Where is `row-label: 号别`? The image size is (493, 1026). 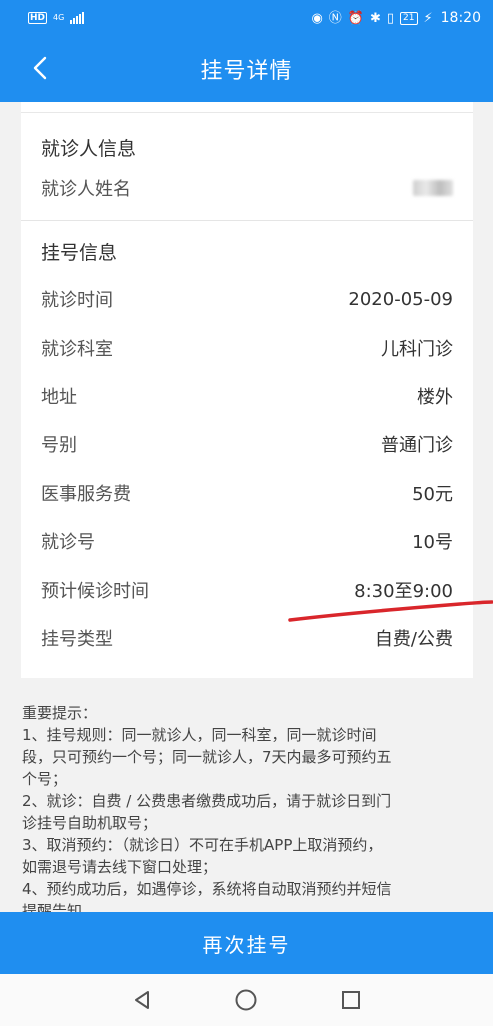 row-label: 号别 is located at coordinates (59, 445).